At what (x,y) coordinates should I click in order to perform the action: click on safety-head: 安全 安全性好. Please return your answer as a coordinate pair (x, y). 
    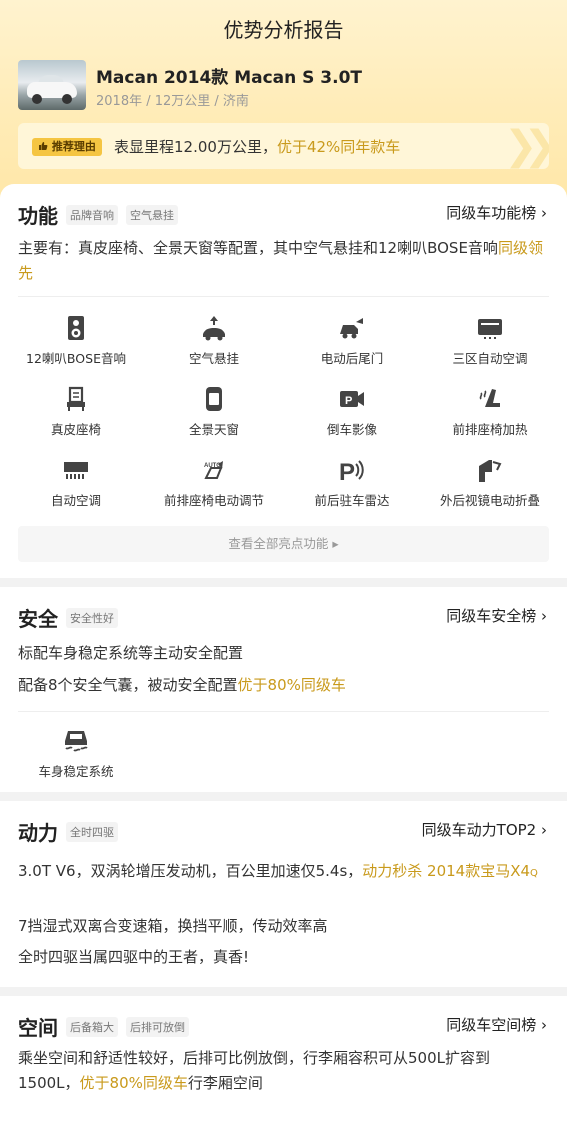
    Looking at the image, I should click on (68, 617).